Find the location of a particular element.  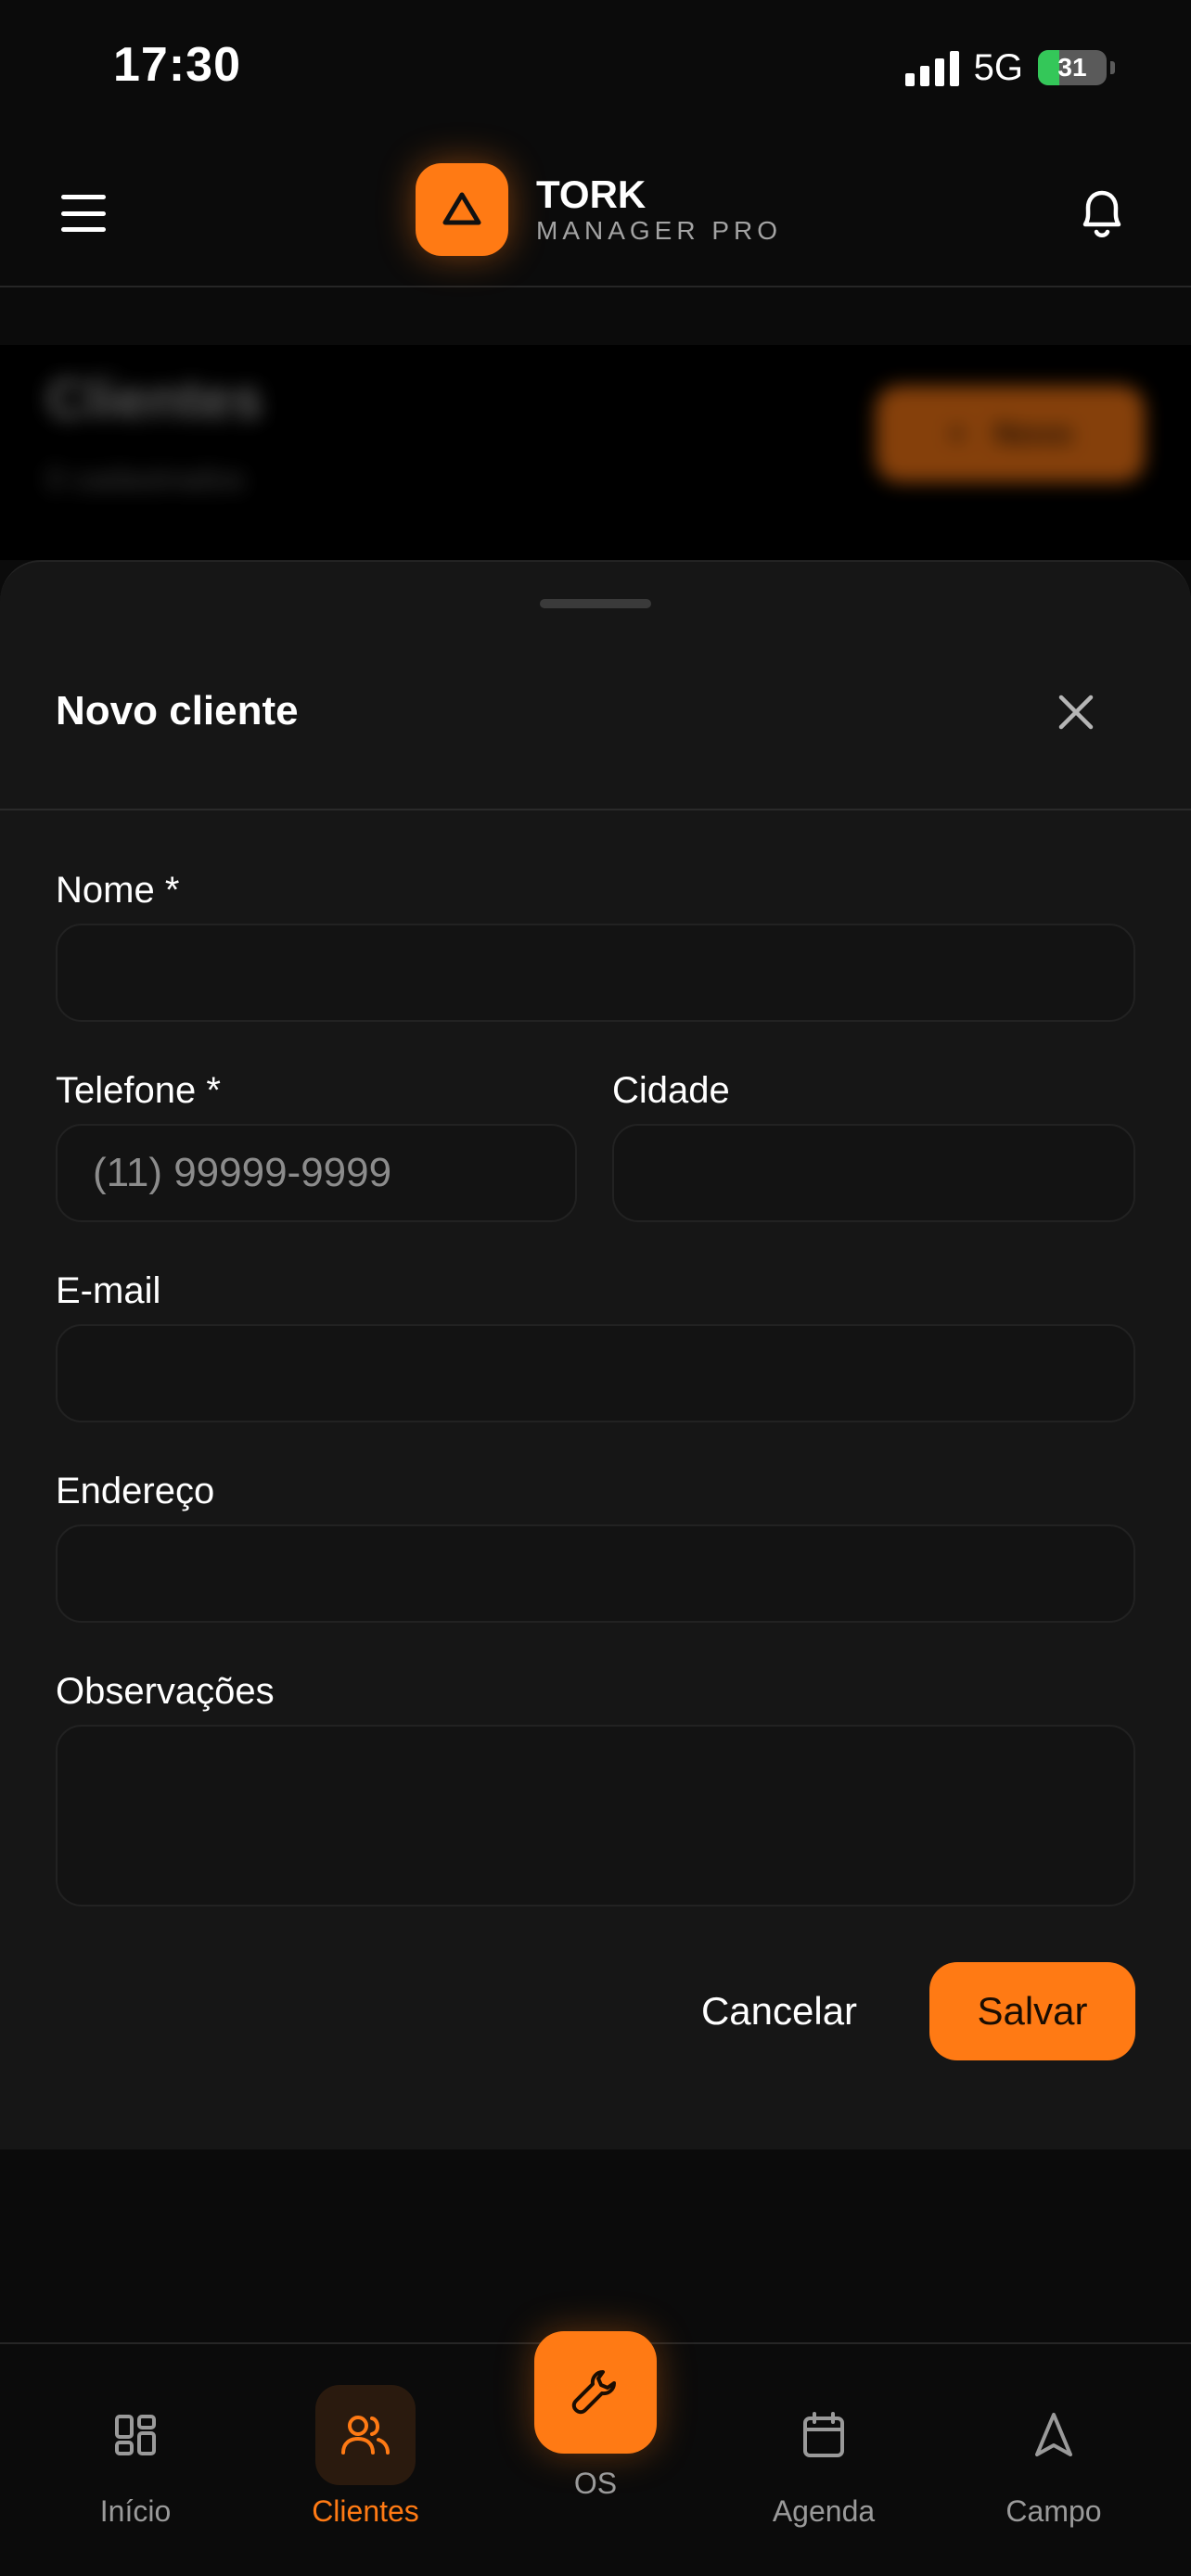

grid-icon is located at coordinates (135, 2435).